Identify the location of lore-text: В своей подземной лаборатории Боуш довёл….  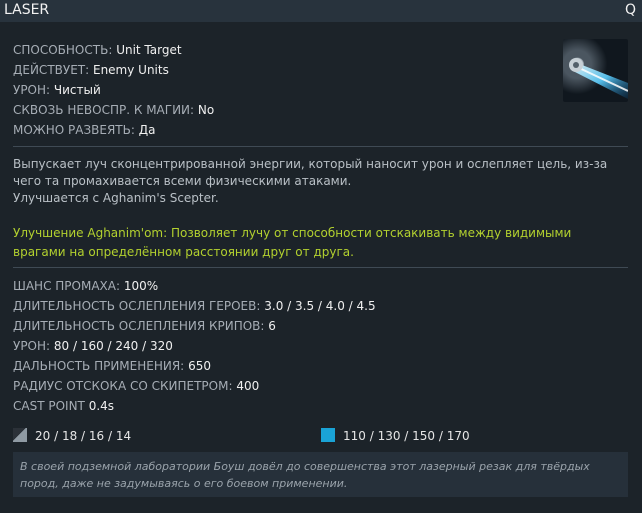
(320, 474).